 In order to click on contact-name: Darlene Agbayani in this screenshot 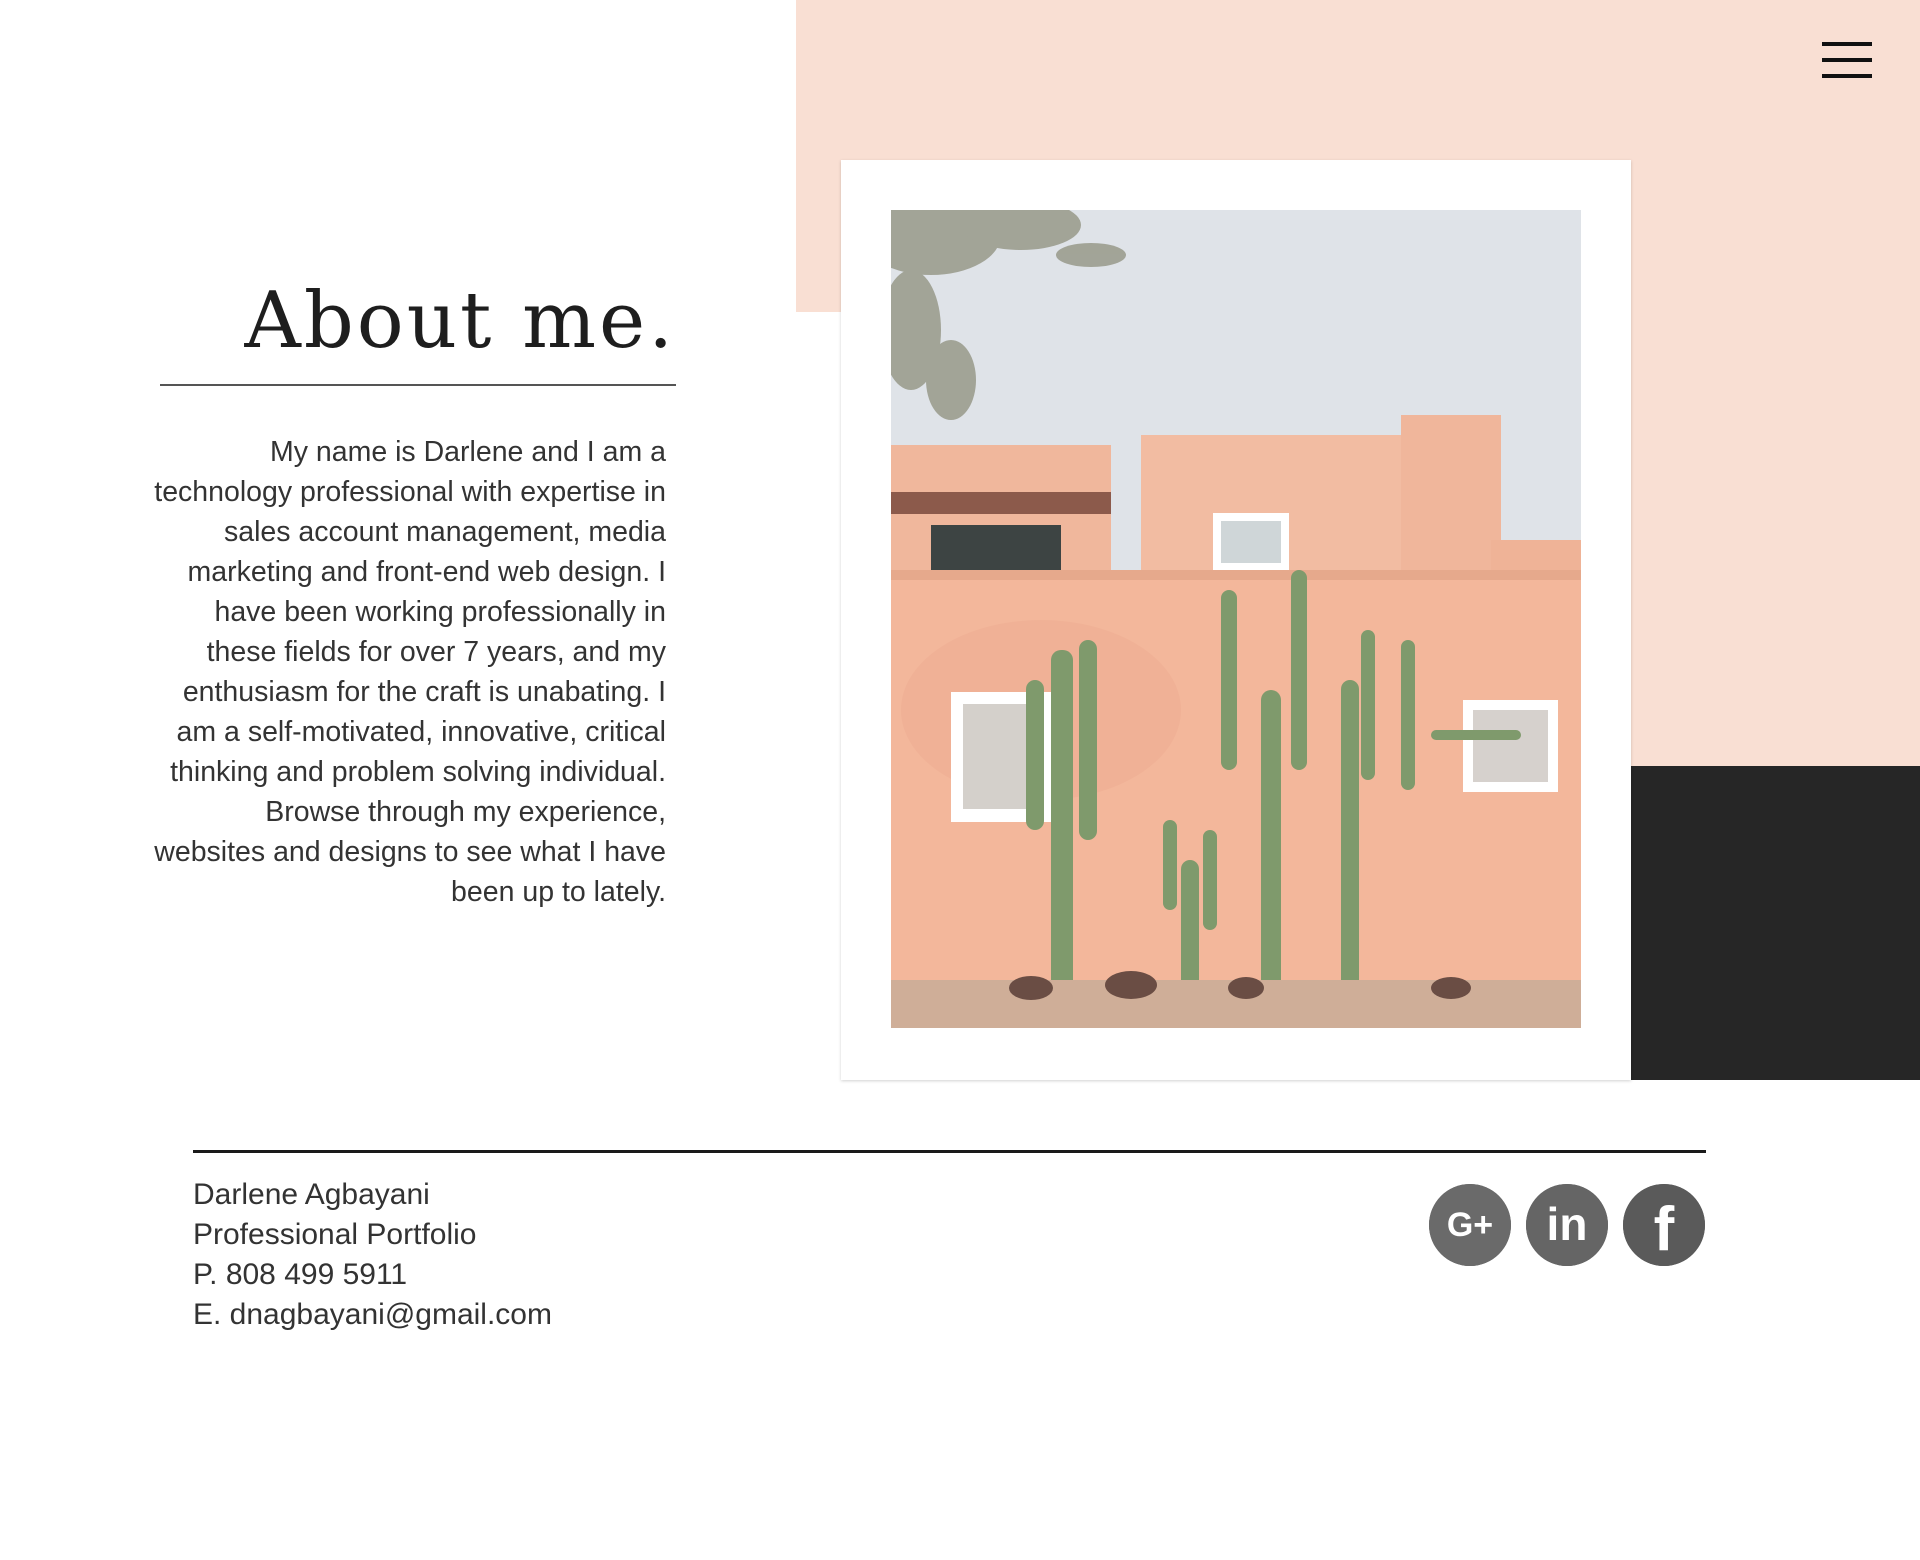, I will do `click(311, 1194)`.